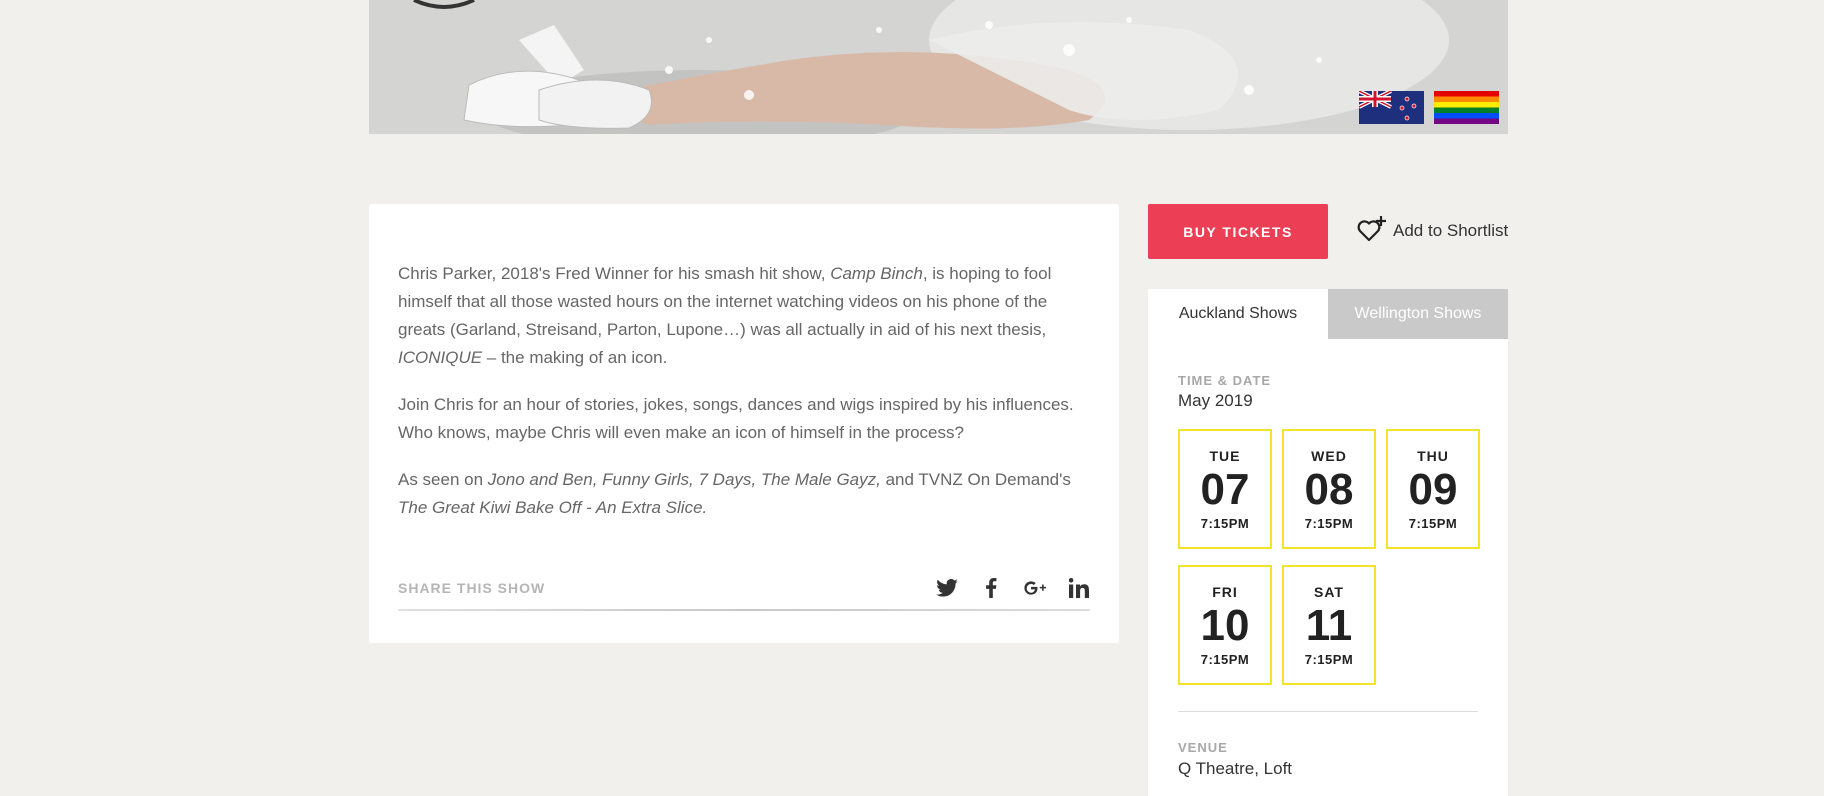 This screenshot has width=1824, height=796. What do you see at coordinates (1391, 107) in the screenshot?
I see `new-zealand-flag` at bounding box center [1391, 107].